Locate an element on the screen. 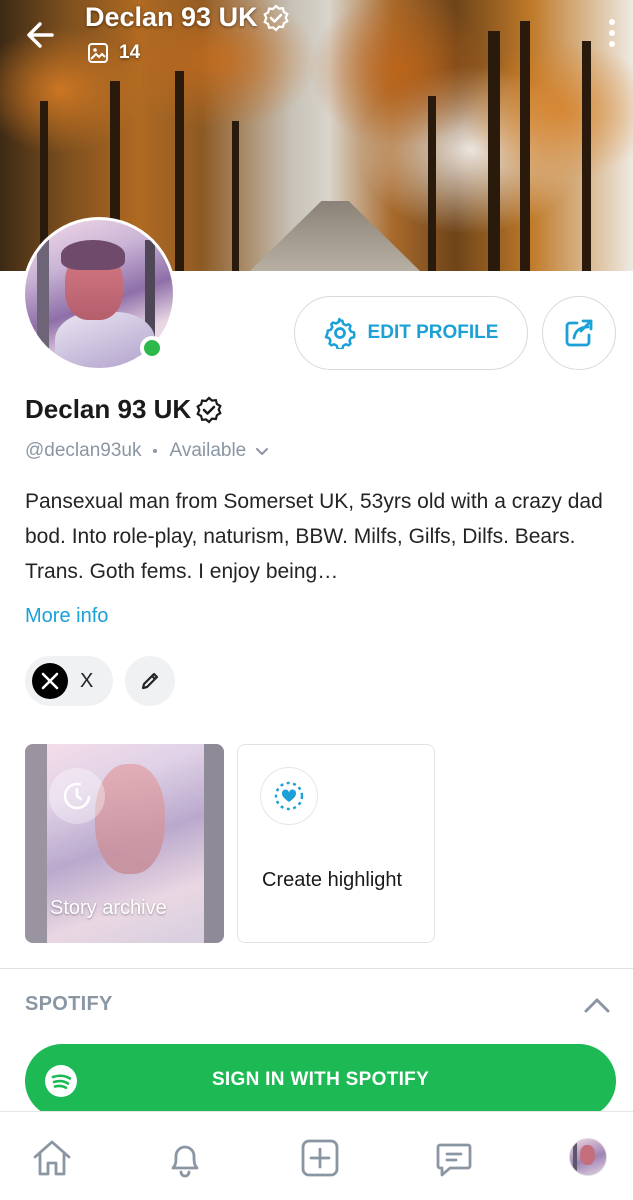 This screenshot has height=1200, width=633. nav-messages is located at coordinates (454, 1158).